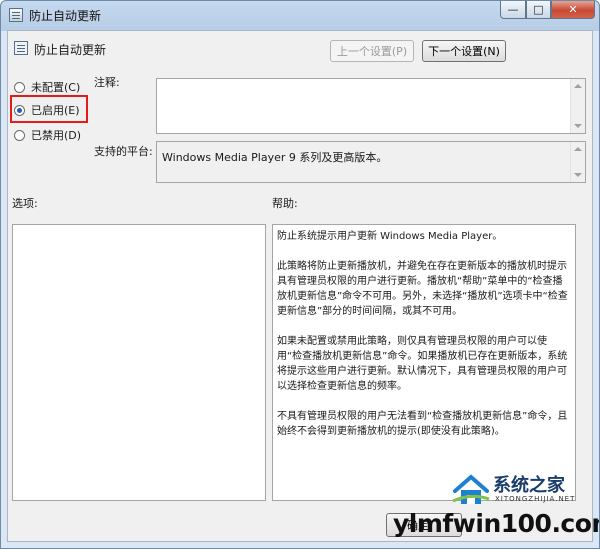  What do you see at coordinates (21, 48) in the screenshot?
I see `policy-icon` at bounding box center [21, 48].